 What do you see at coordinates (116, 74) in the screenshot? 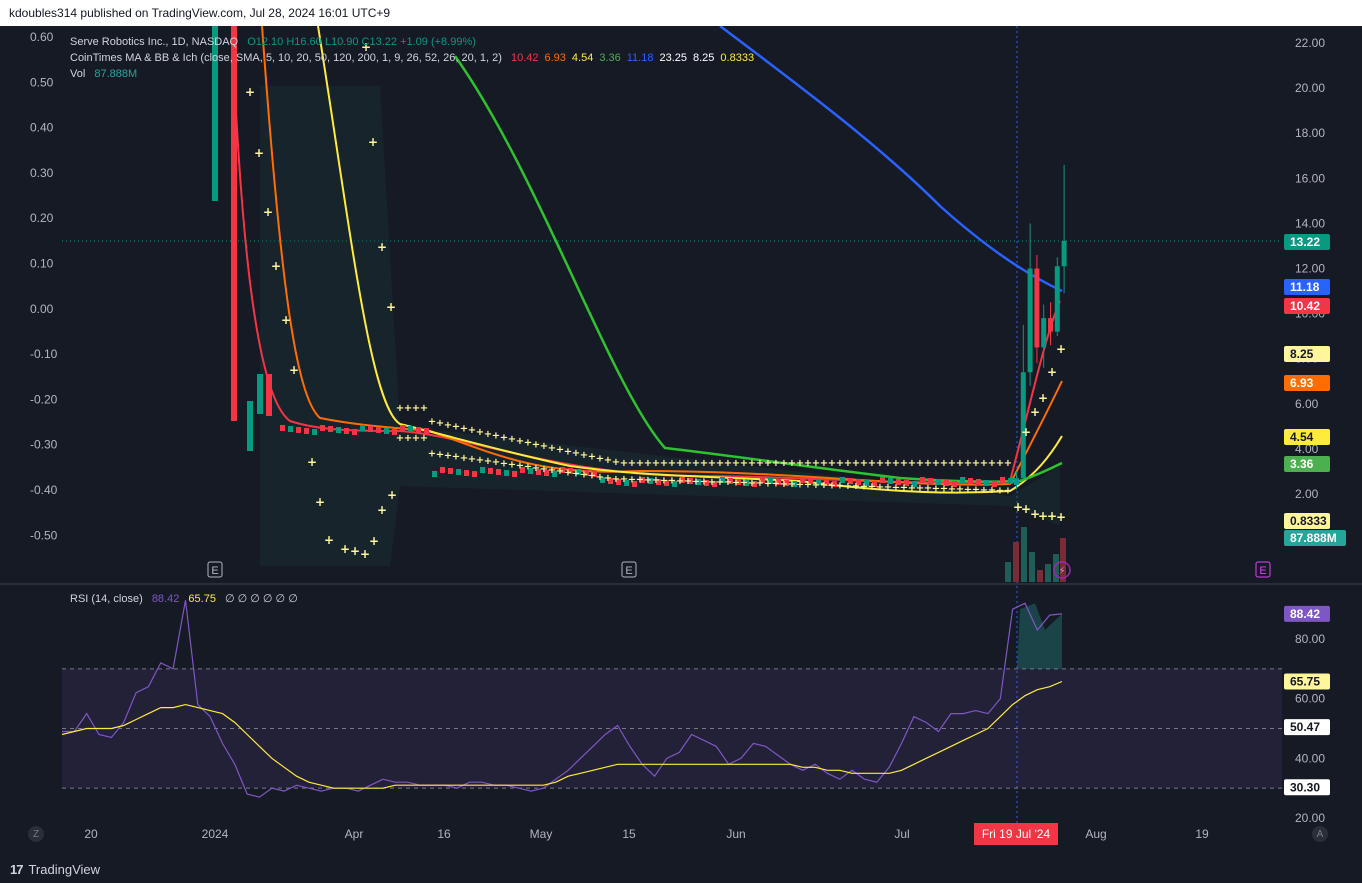
I see `legend-vol-value: 87.888M` at bounding box center [116, 74].